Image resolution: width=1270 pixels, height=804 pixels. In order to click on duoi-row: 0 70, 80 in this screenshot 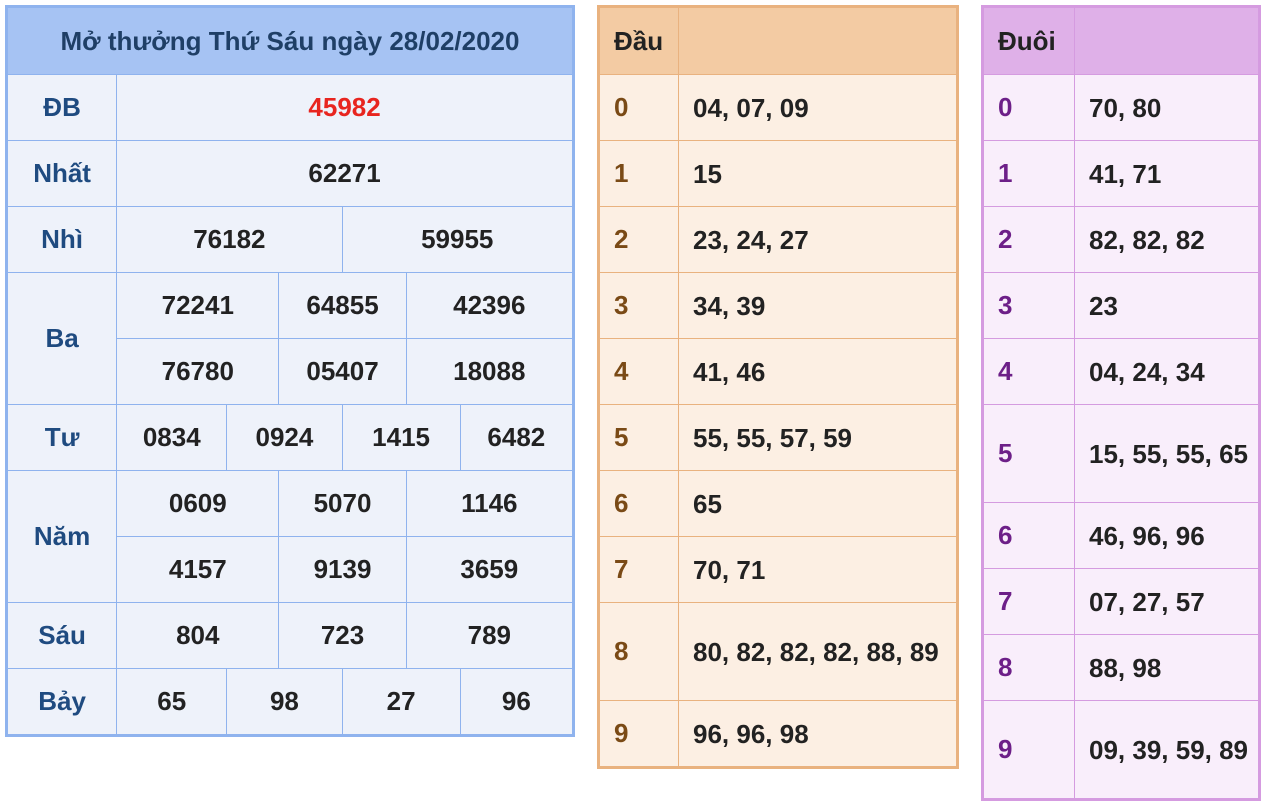, I will do `click(1121, 107)`.